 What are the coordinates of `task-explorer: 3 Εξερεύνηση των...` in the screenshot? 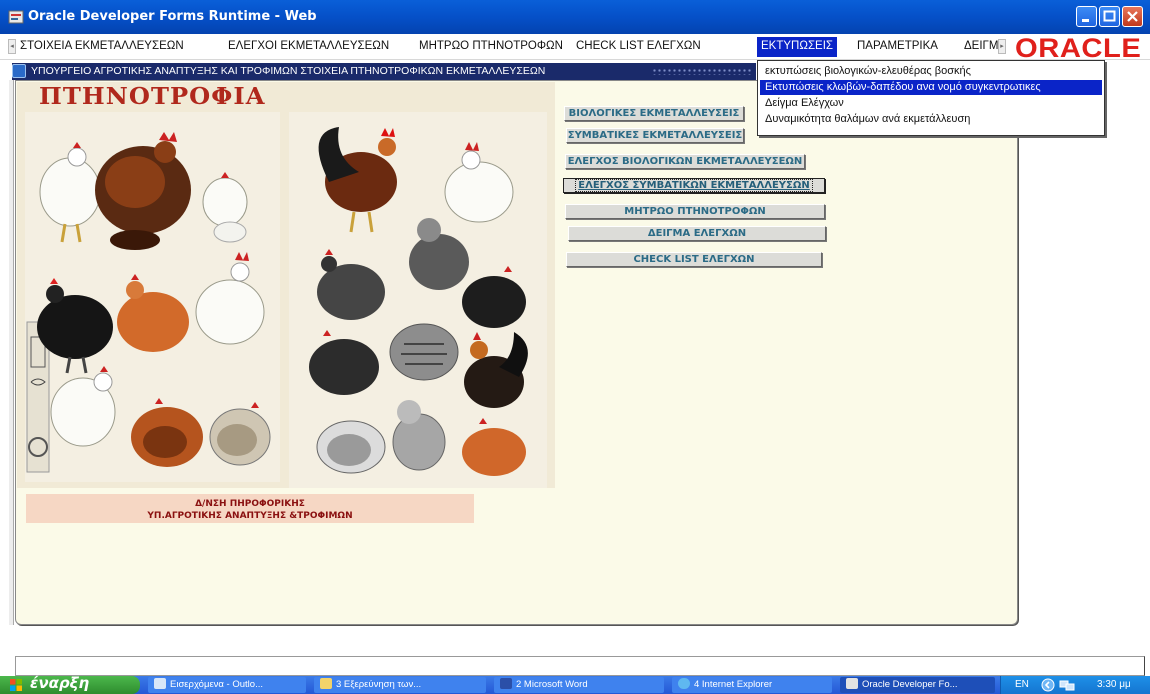 It's located at (400, 685).